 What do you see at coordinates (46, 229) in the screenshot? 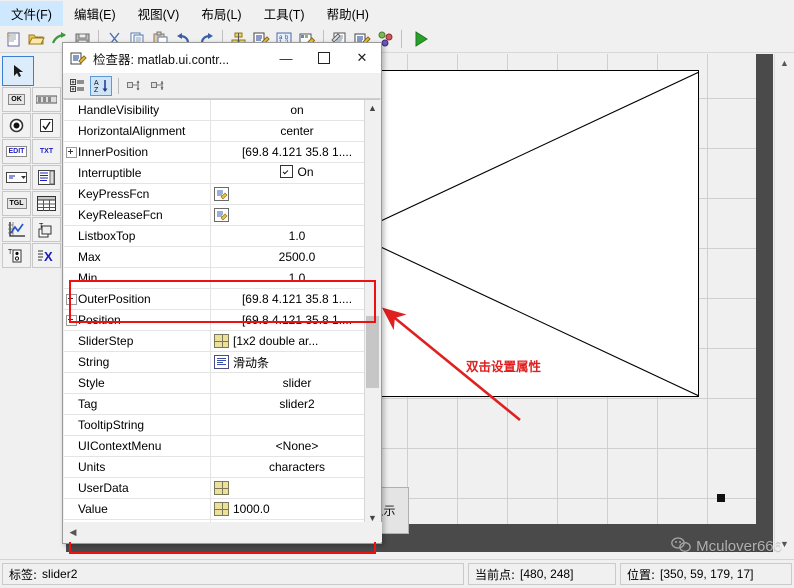
I see `panel-icon: T` at bounding box center [46, 229].